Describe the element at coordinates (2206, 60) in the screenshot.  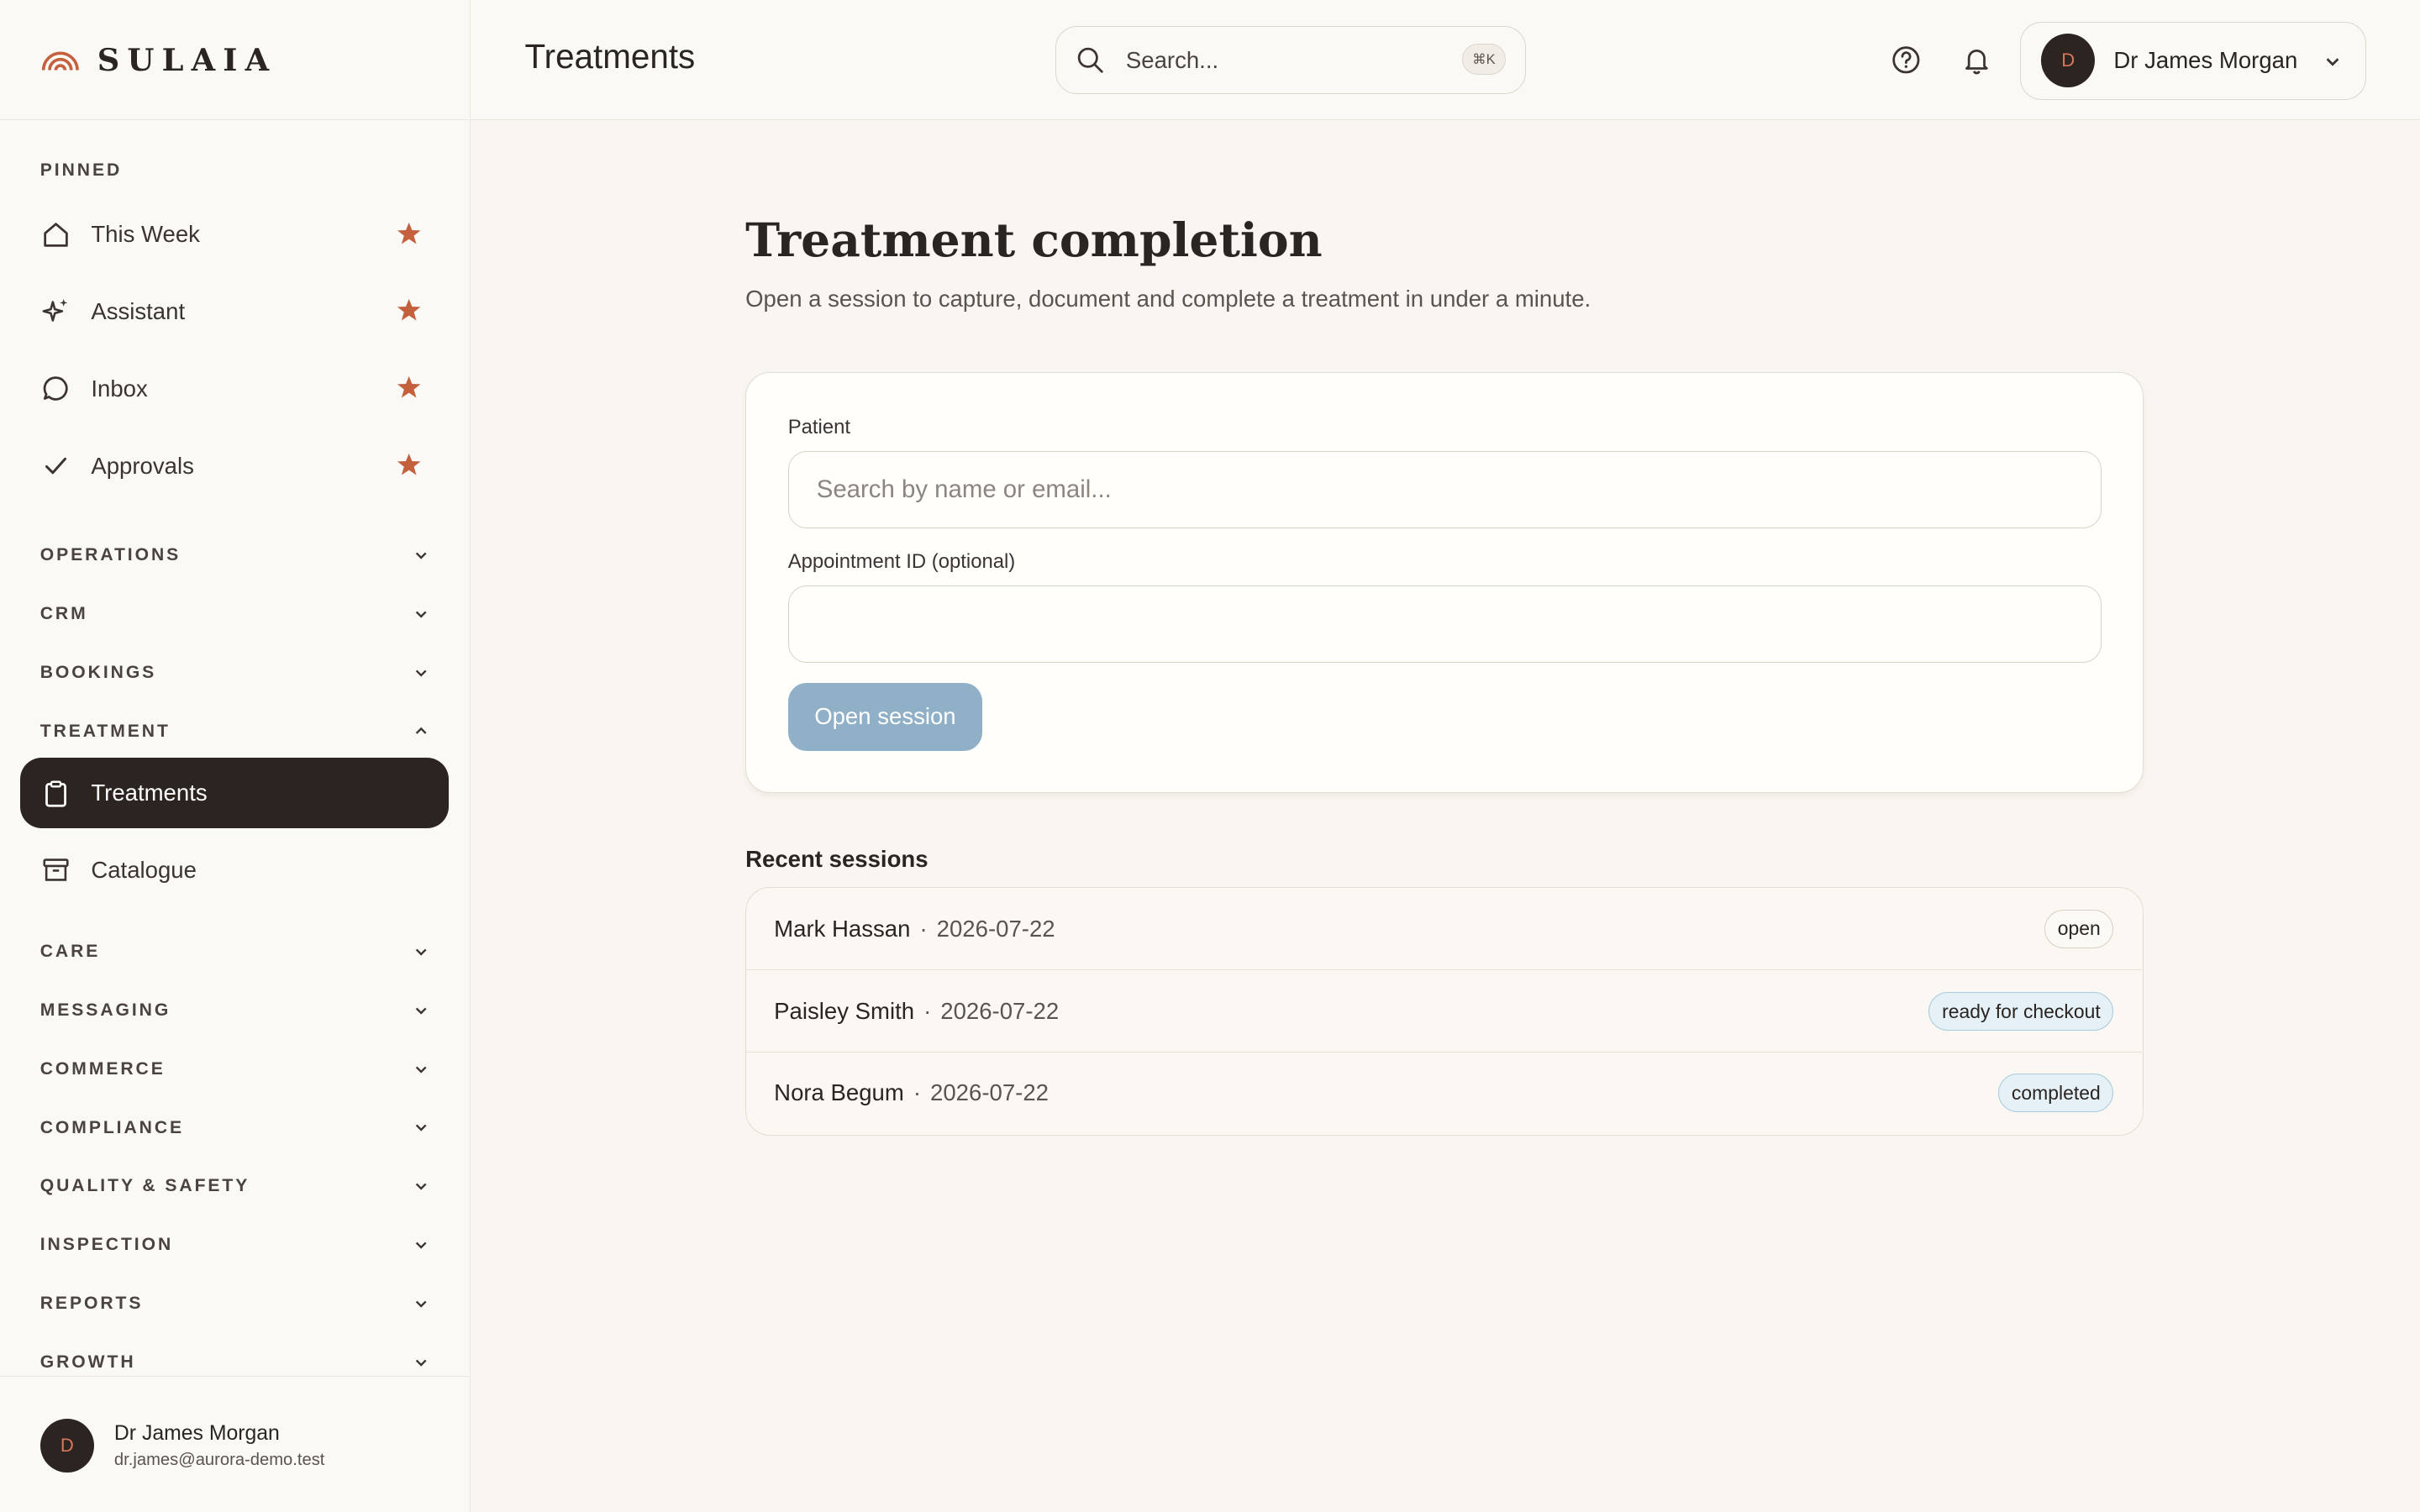
I see `user-name: Dr James Morgan` at that location.